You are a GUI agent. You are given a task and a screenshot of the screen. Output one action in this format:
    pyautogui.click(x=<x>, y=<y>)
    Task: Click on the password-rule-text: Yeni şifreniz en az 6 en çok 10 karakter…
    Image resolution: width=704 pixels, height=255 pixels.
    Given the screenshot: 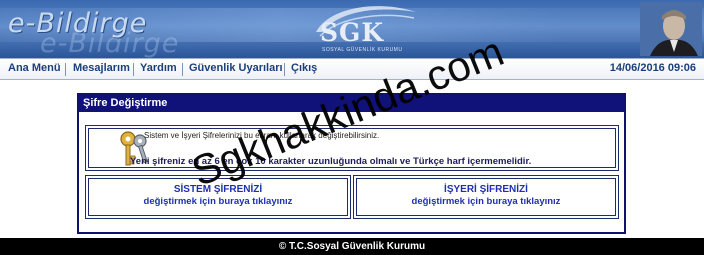 What is the action you would take?
    pyautogui.click(x=331, y=161)
    